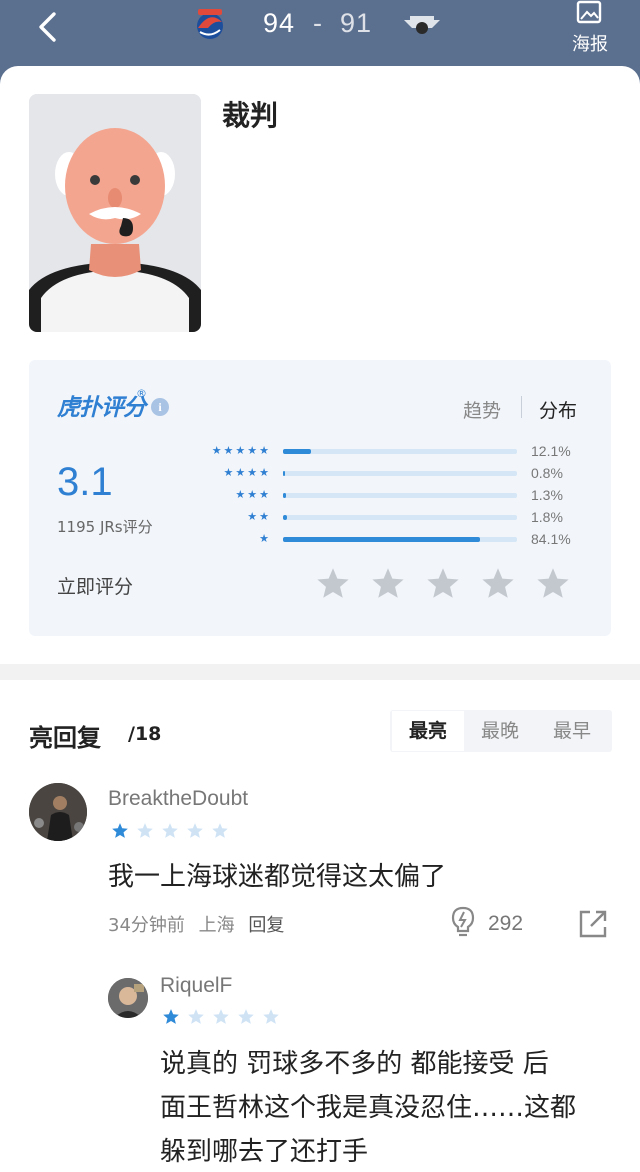 The width and height of the screenshot is (640, 1172). Describe the element at coordinates (279, 23) in the screenshot. I see `home-score: 94` at that location.